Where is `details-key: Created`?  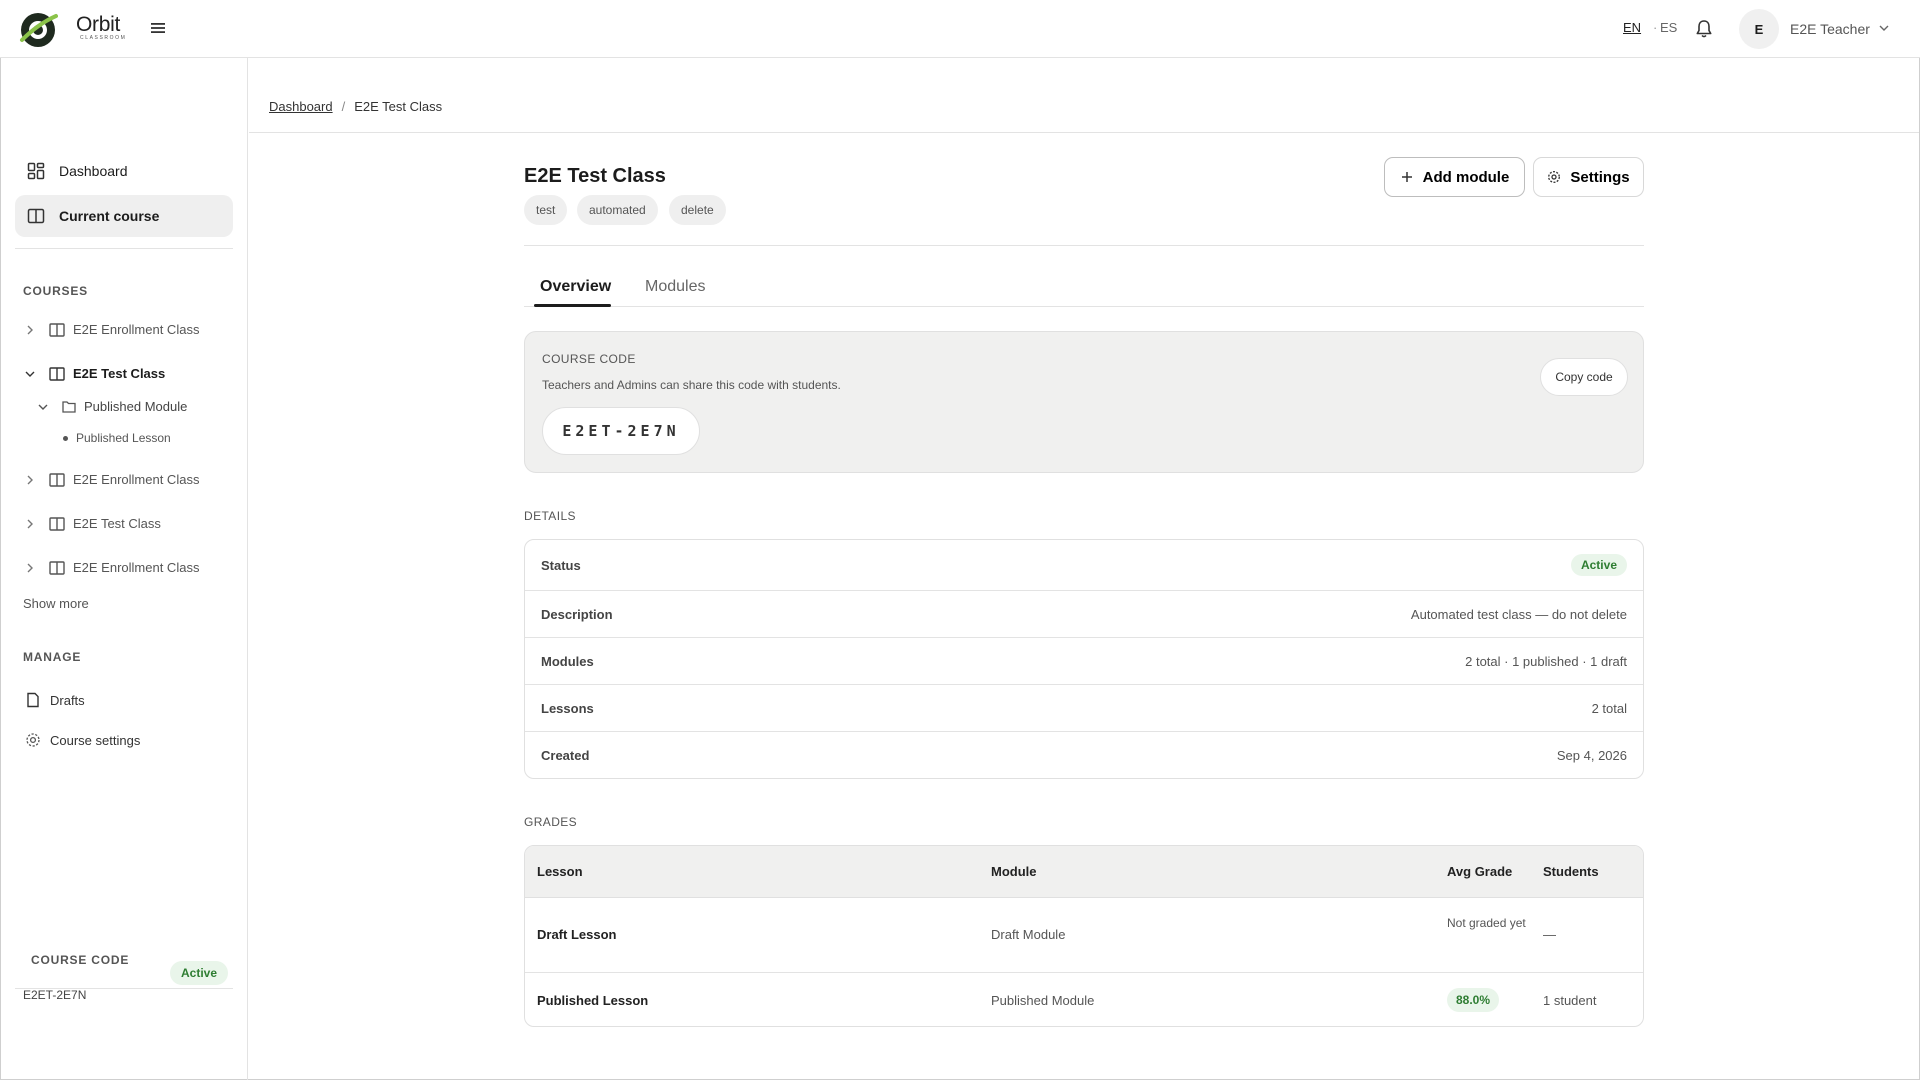
details-key: Created is located at coordinates (565, 755).